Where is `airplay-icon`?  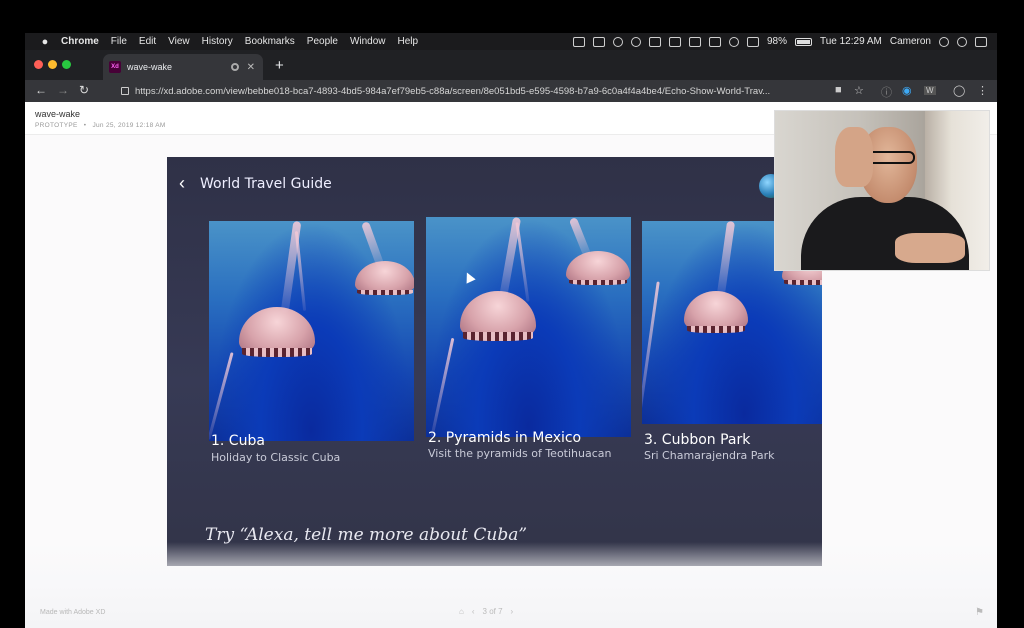 airplay-icon is located at coordinates (694, 41).